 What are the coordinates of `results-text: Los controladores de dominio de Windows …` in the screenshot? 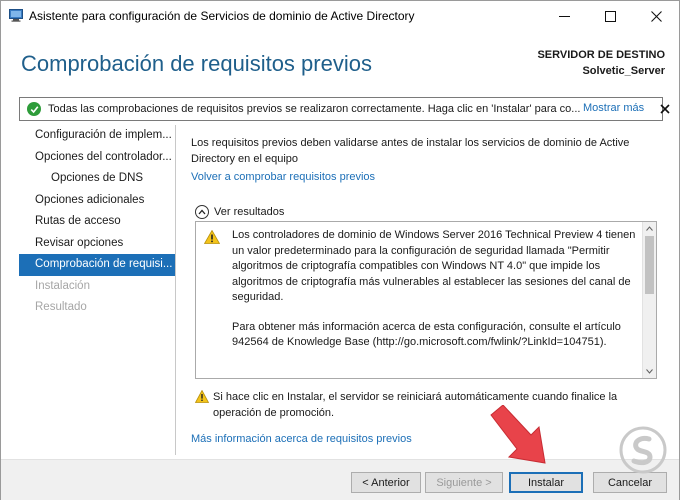 It's located at (434, 289).